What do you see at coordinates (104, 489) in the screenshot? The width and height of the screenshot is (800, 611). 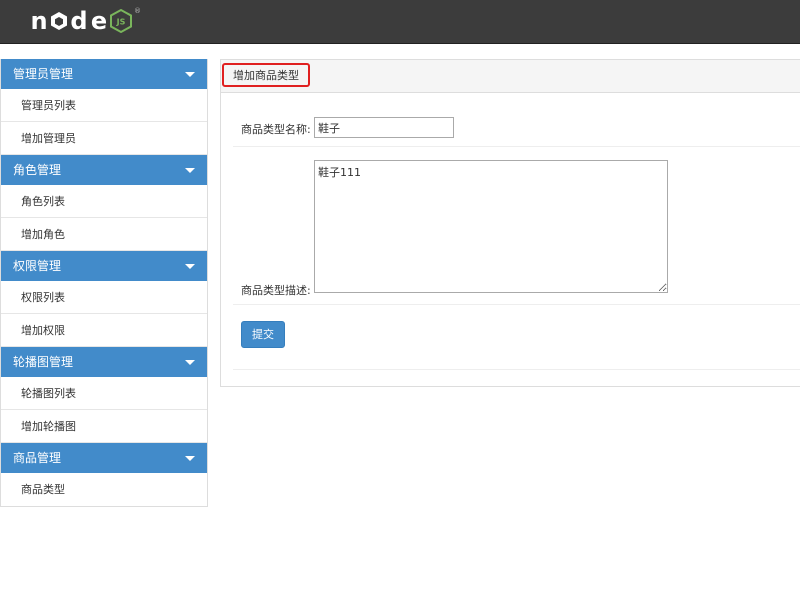 I see `sidebar-item-goods-type: 商品类型` at bounding box center [104, 489].